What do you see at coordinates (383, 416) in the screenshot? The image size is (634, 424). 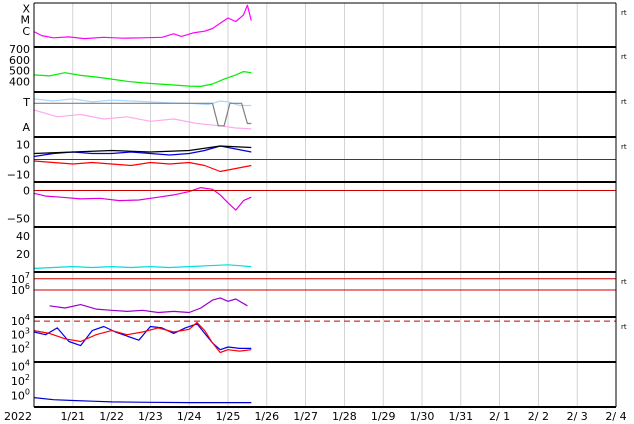 I see `x-tick-label: 1/29` at bounding box center [383, 416].